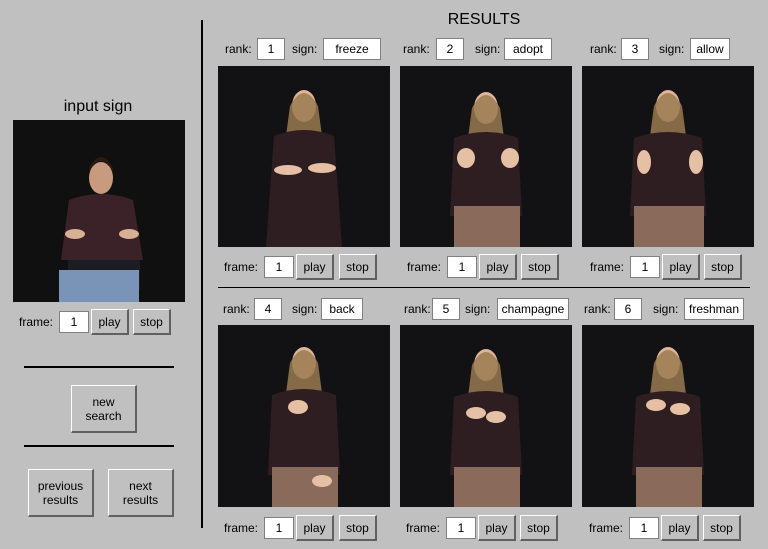 The width and height of the screenshot is (768, 549). I want to click on input-sign-video, so click(99, 211).